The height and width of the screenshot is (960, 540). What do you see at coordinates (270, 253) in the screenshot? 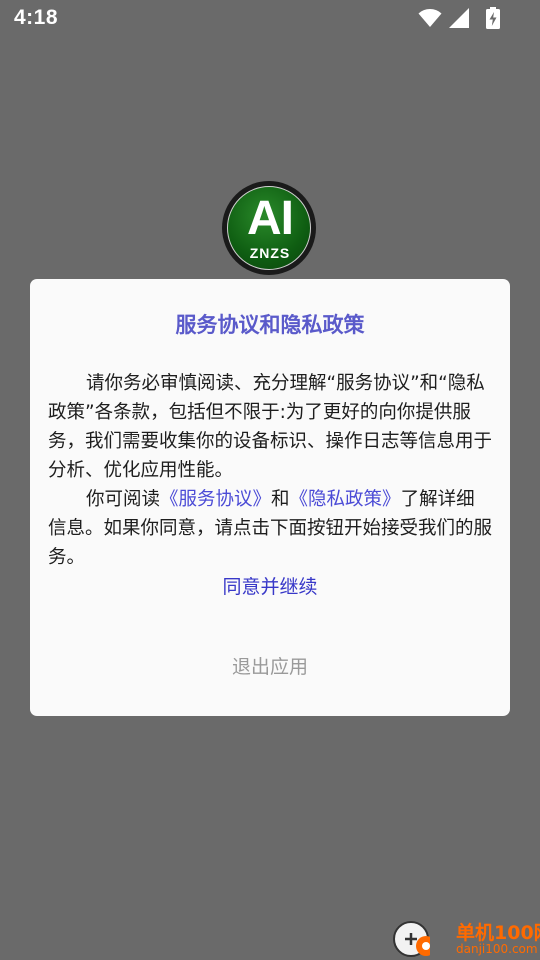
I see `logo-subtext: ZNZS` at bounding box center [270, 253].